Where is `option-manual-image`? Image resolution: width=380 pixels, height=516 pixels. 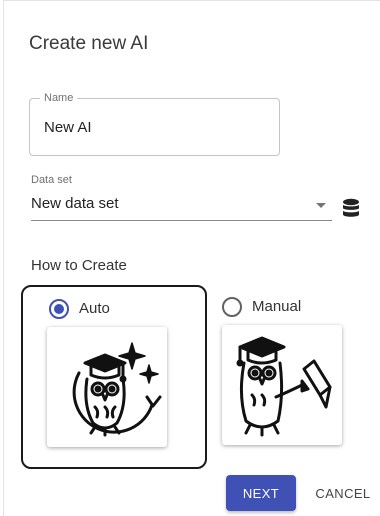 option-manual-image is located at coordinates (282, 385).